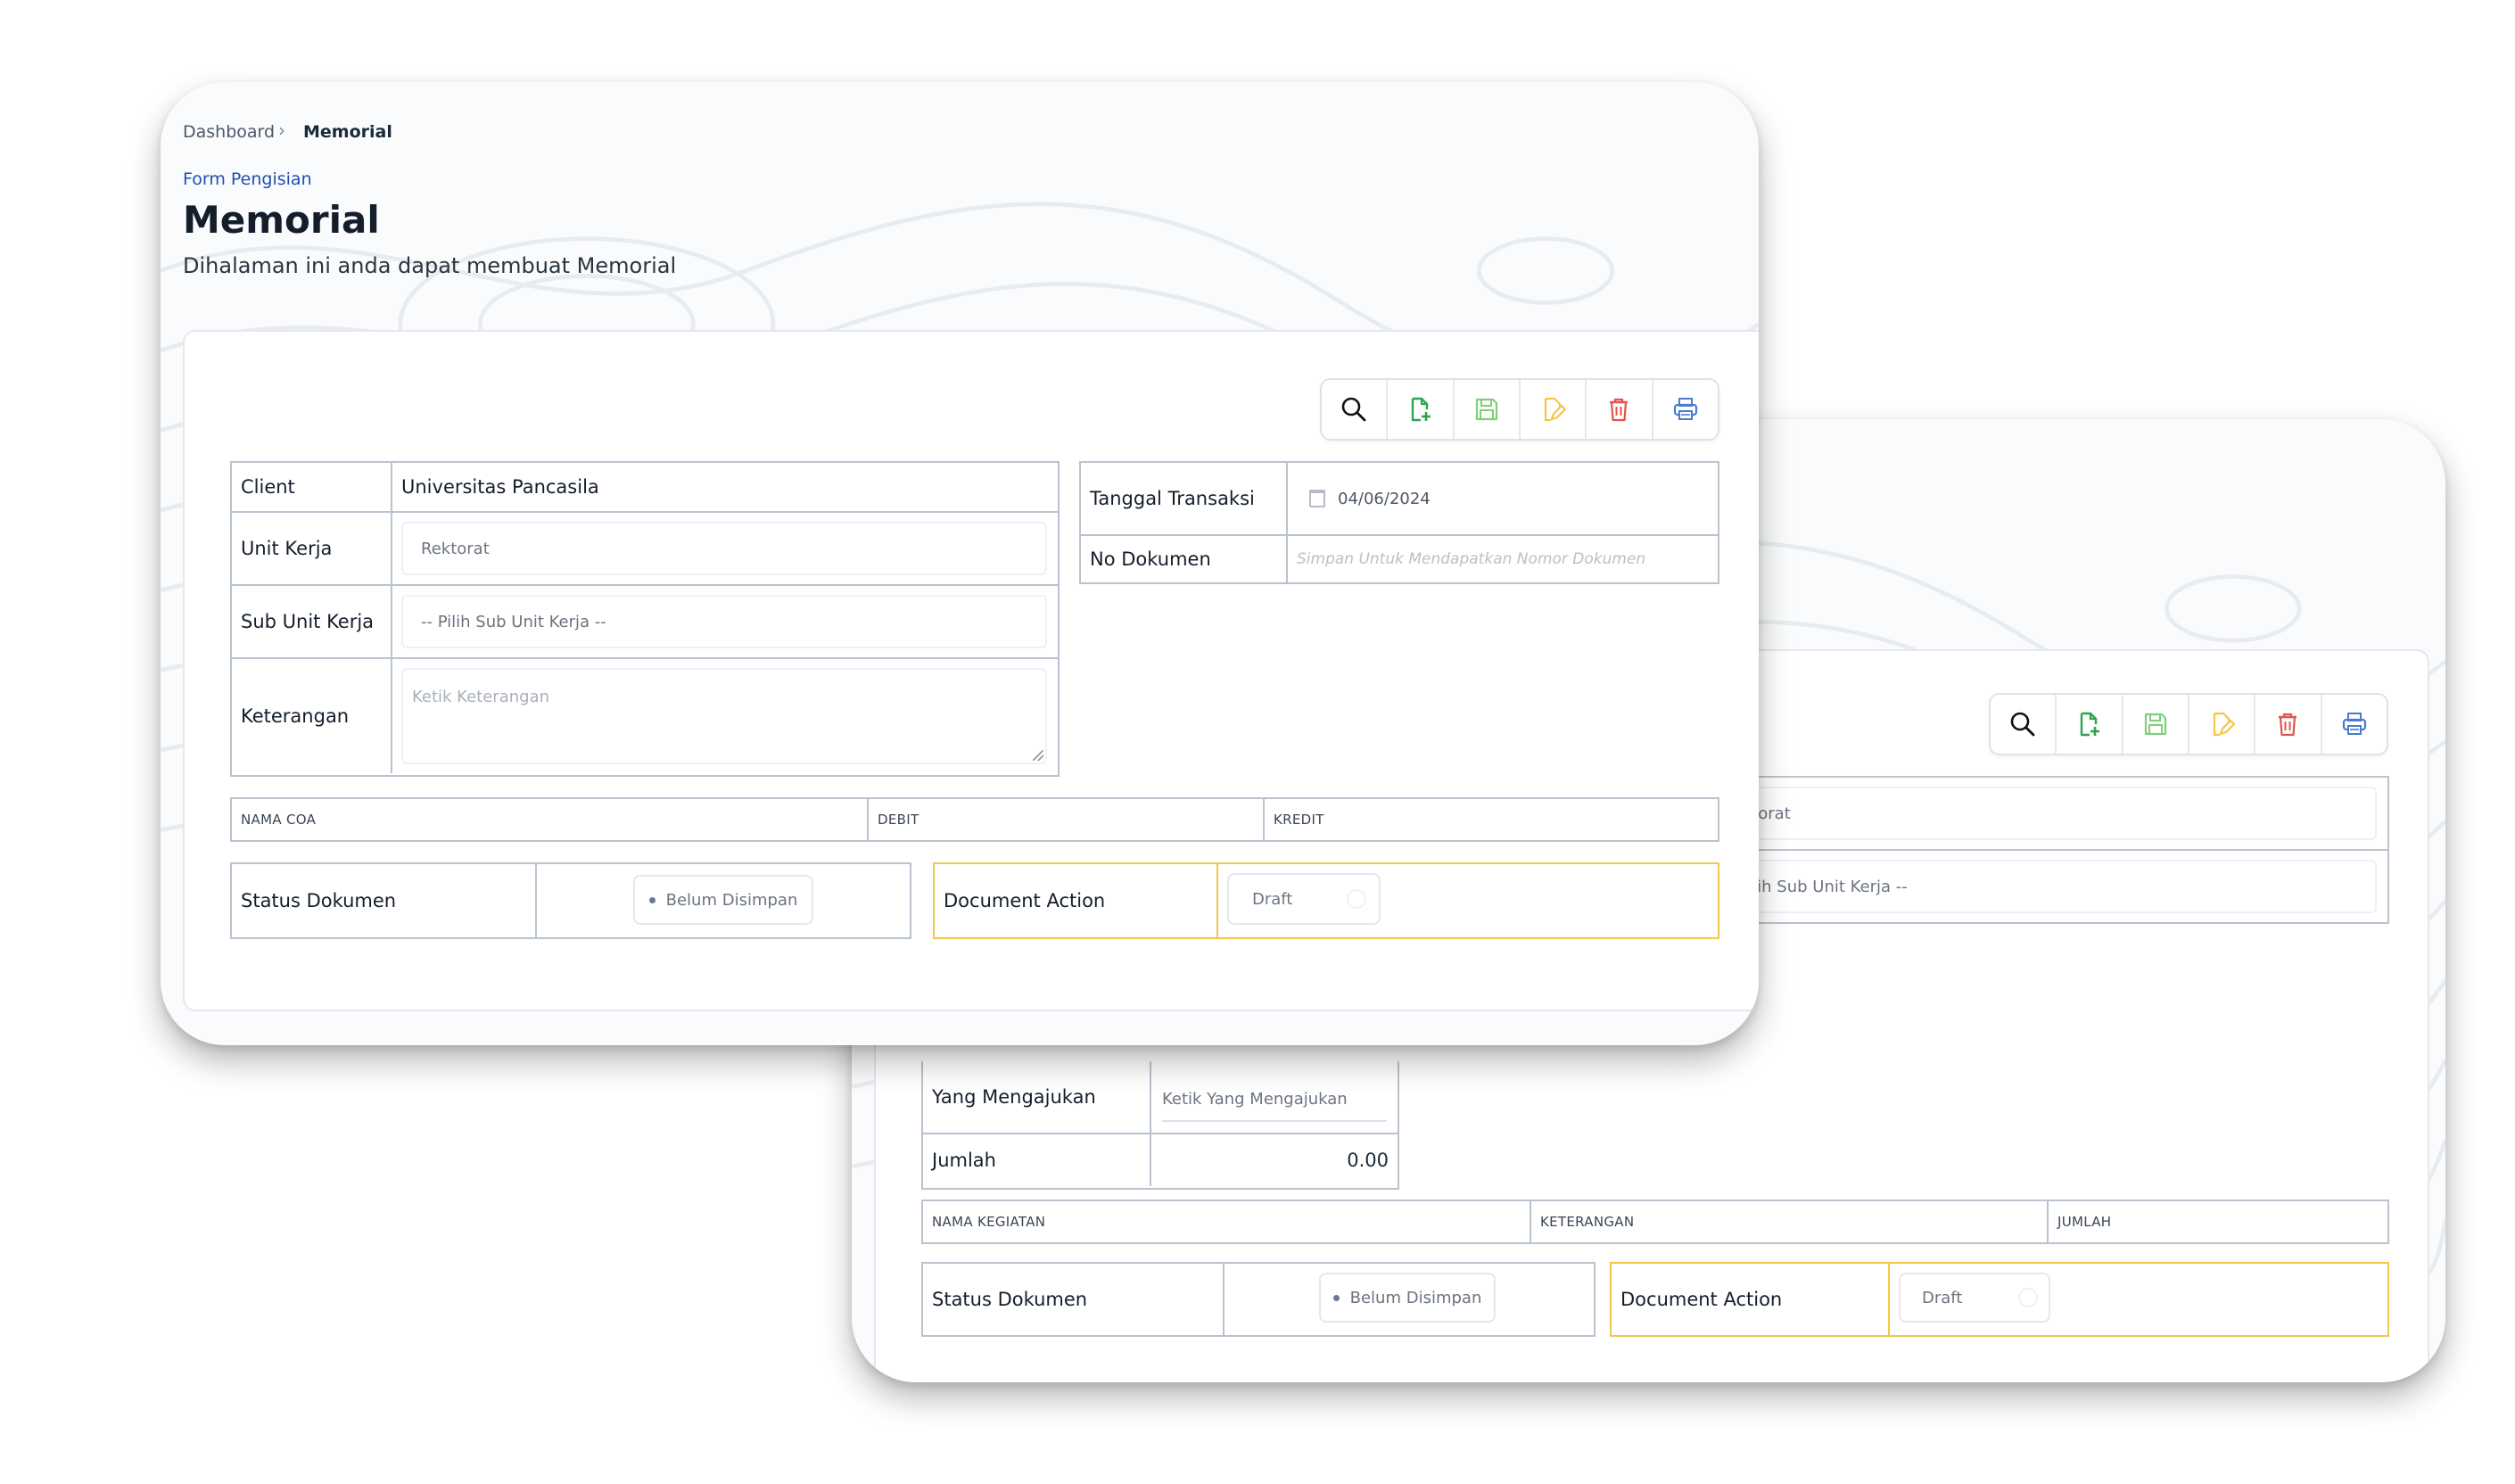 This screenshot has height=1484, width=2515. What do you see at coordinates (1751, 1299) in the screenshot?
I see `back-document-action-label: Document Action` at bounding box center [1751, 1299].